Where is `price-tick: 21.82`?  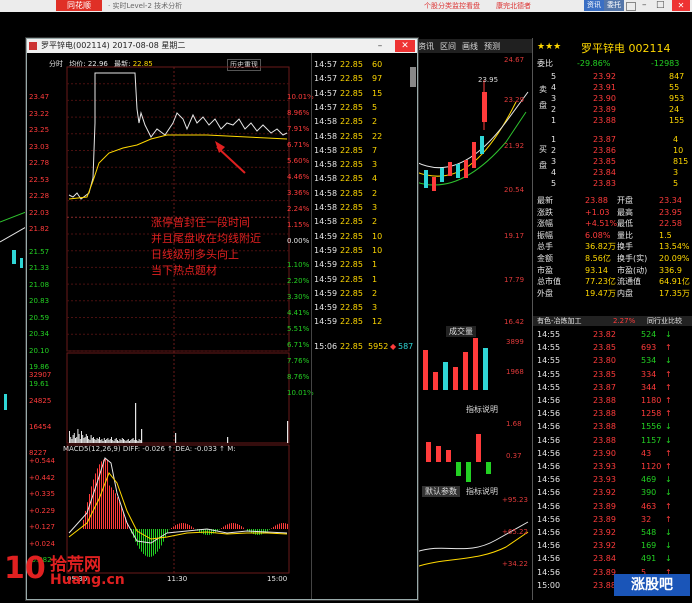
price-tick: 21.82 is located at coordinates (39, 229).